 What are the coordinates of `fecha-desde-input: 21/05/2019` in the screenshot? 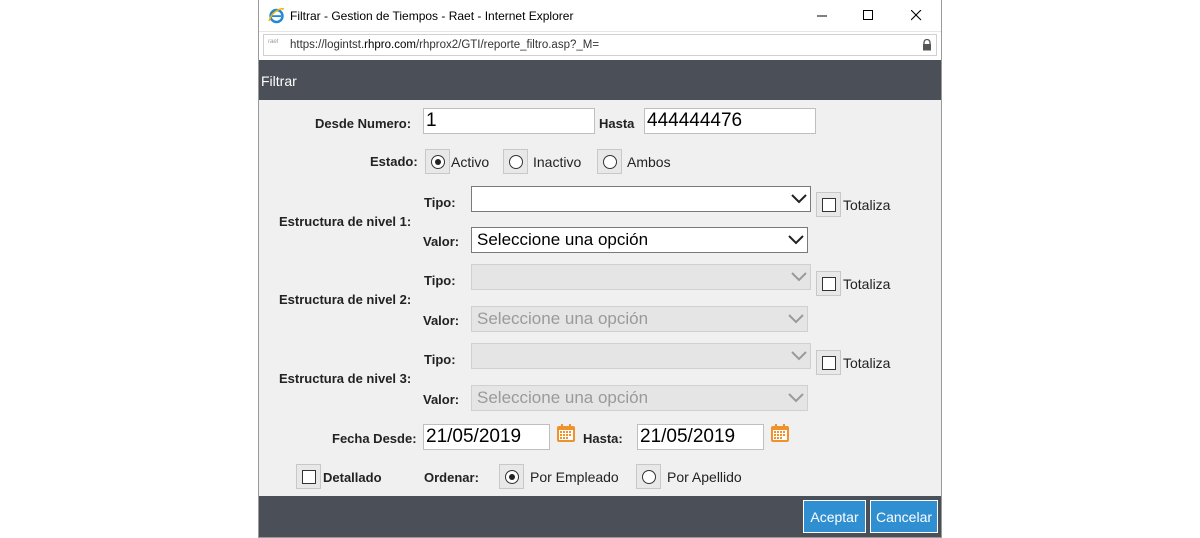 It's located at (486, 437).